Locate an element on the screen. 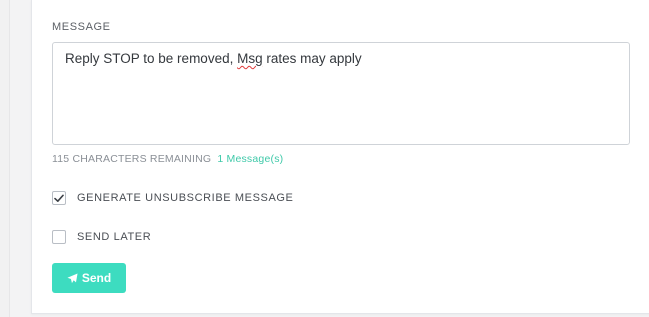 The width and height of the screenshot is (649, 317). character-counter: 115 CHARACTERS REMAINING 1 Message(s) is located at coordinates (167, 159).